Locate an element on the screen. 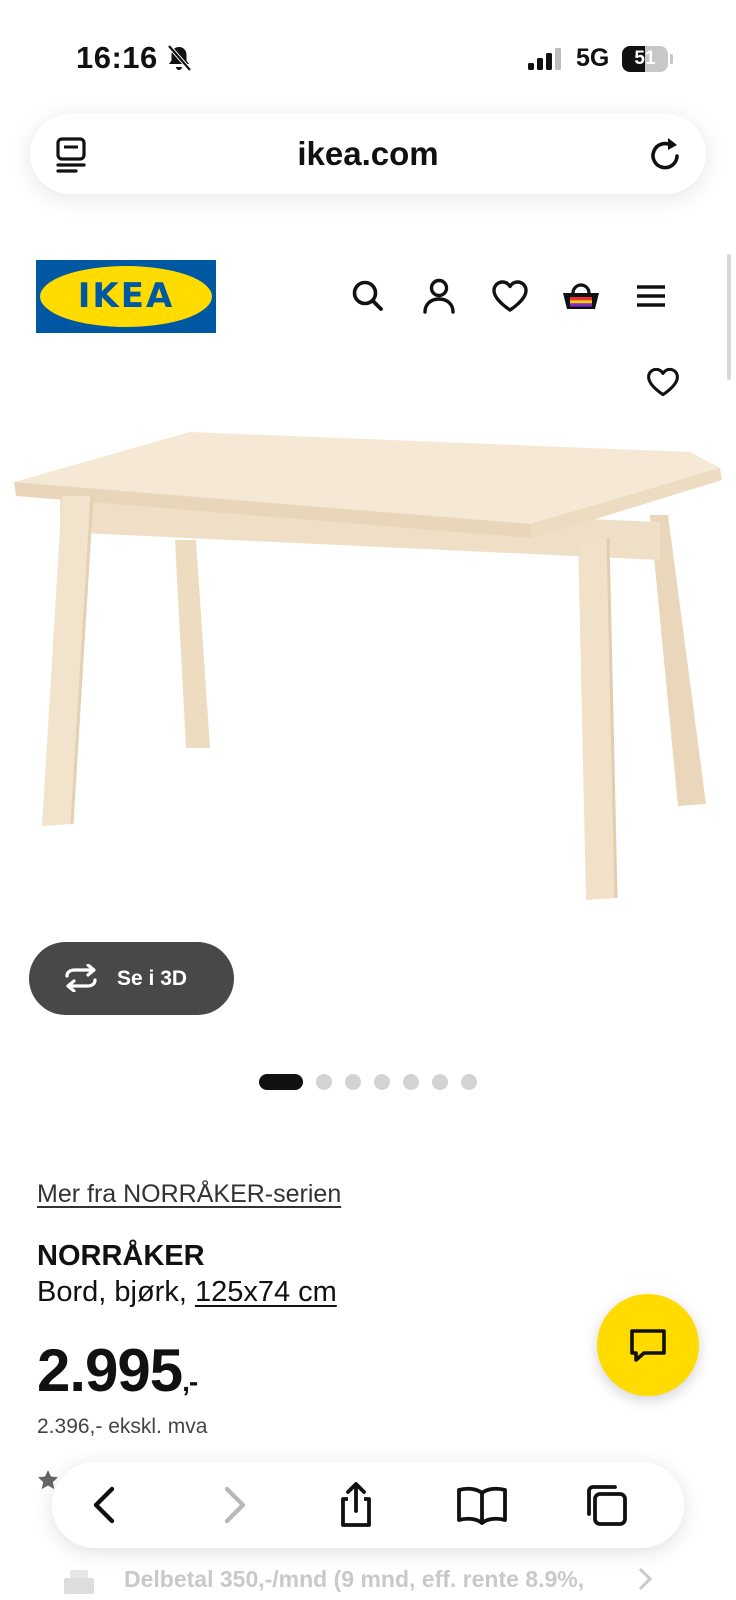  chat-icon is located at coordinates (648, 1348).